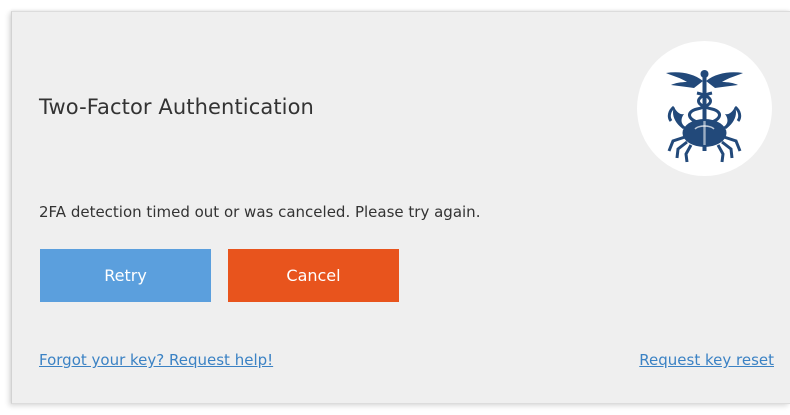  I want to click on cancel-button: Cancel, so click(313, 275).